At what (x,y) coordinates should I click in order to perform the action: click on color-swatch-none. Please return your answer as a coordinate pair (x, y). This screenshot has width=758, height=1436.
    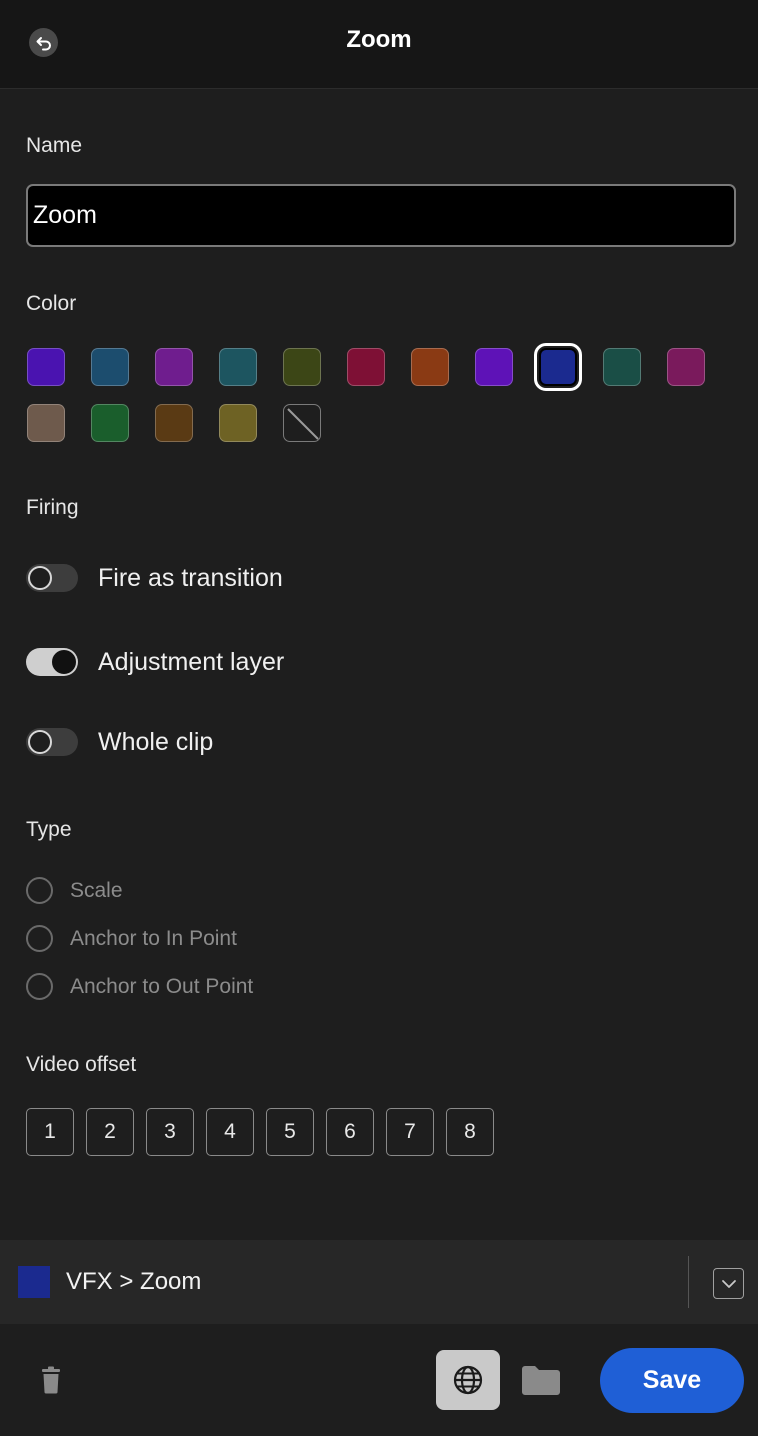
    Looking at the image, I should click on (302, 423).